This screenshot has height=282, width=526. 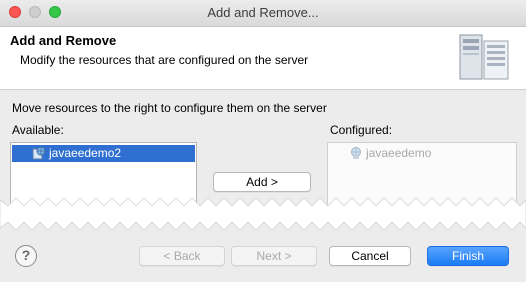 What do you see at coordinates (274, 256) in the screenshot?
I see `next-button: Next >` at bounding box center [274, 256].